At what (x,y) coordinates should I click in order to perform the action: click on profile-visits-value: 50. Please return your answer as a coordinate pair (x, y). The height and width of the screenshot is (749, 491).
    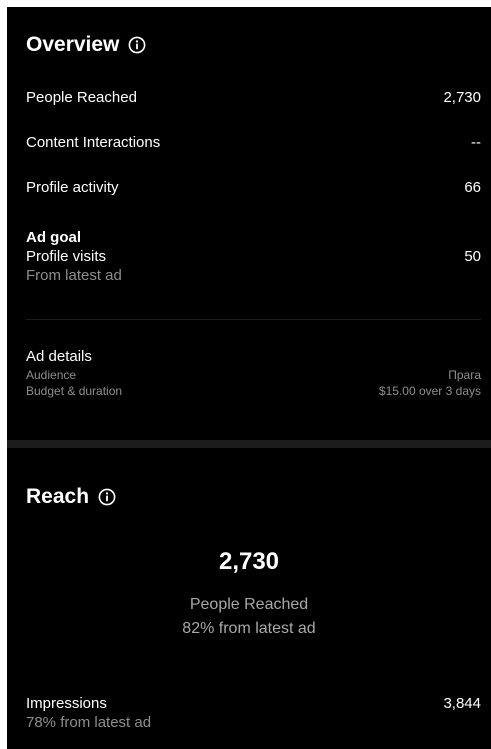
    Looking at the image, I should click on (472, 256).